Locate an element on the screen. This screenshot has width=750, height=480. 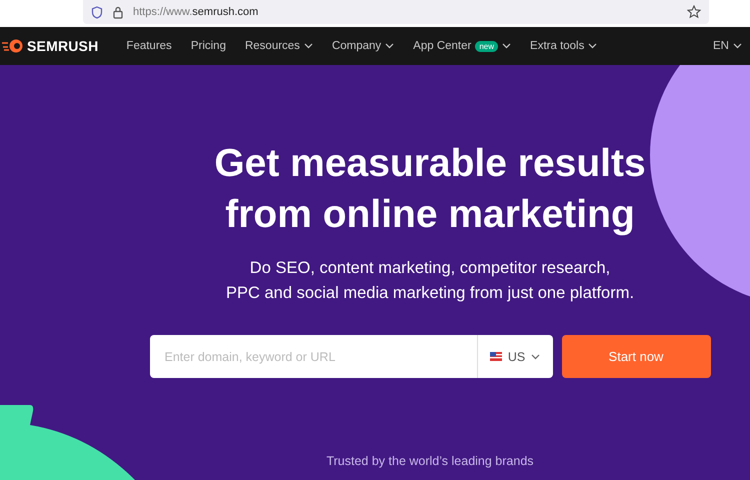
nav-link: Pricing is located at coordinates (208, 46).